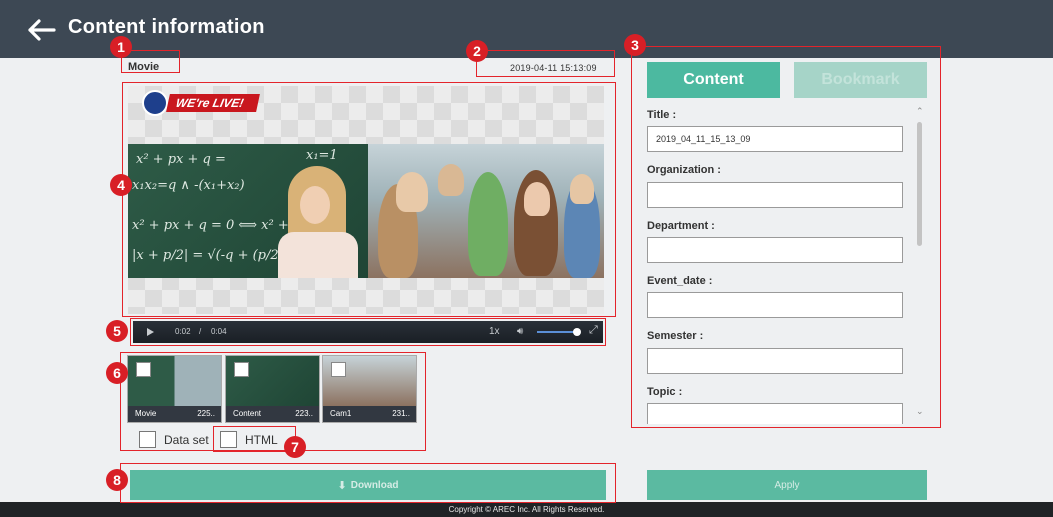  I want to click on page-title: Content information, so click(166, 27).